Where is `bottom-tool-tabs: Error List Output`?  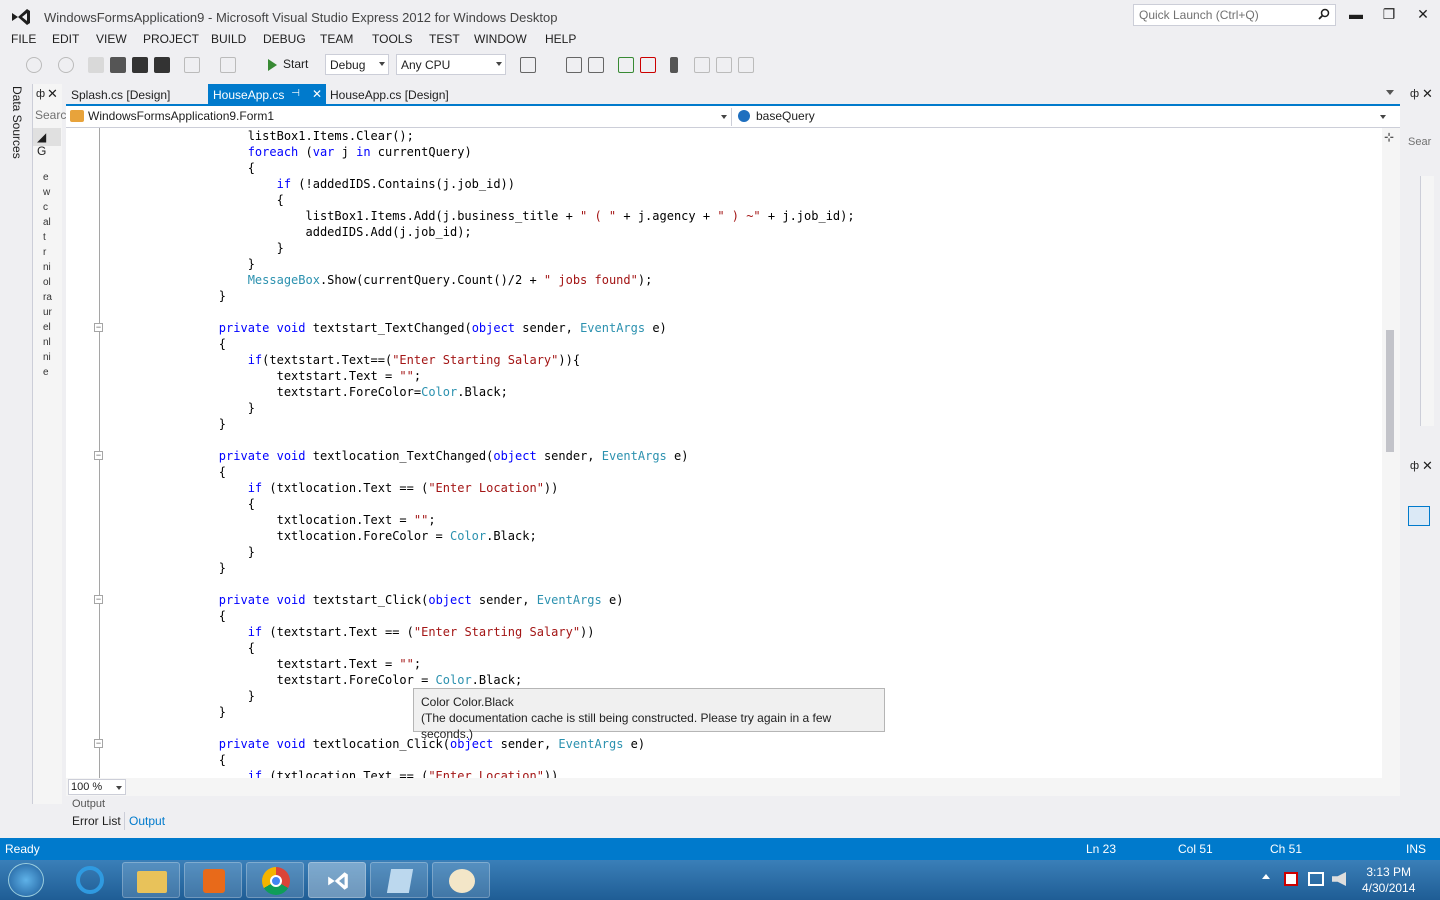
bottom-tool-tabs: Error List Output is located at coordinates (216, 822).